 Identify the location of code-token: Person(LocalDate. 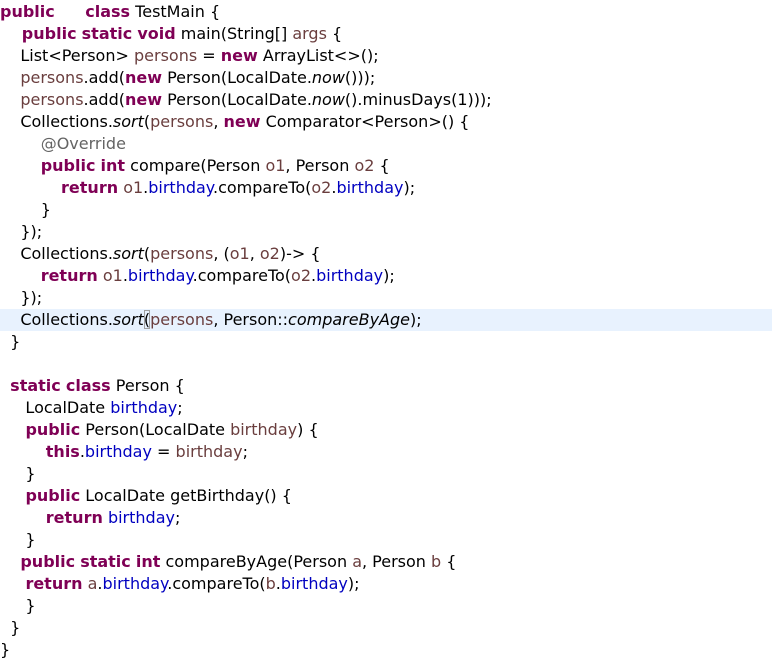
(155, 429).